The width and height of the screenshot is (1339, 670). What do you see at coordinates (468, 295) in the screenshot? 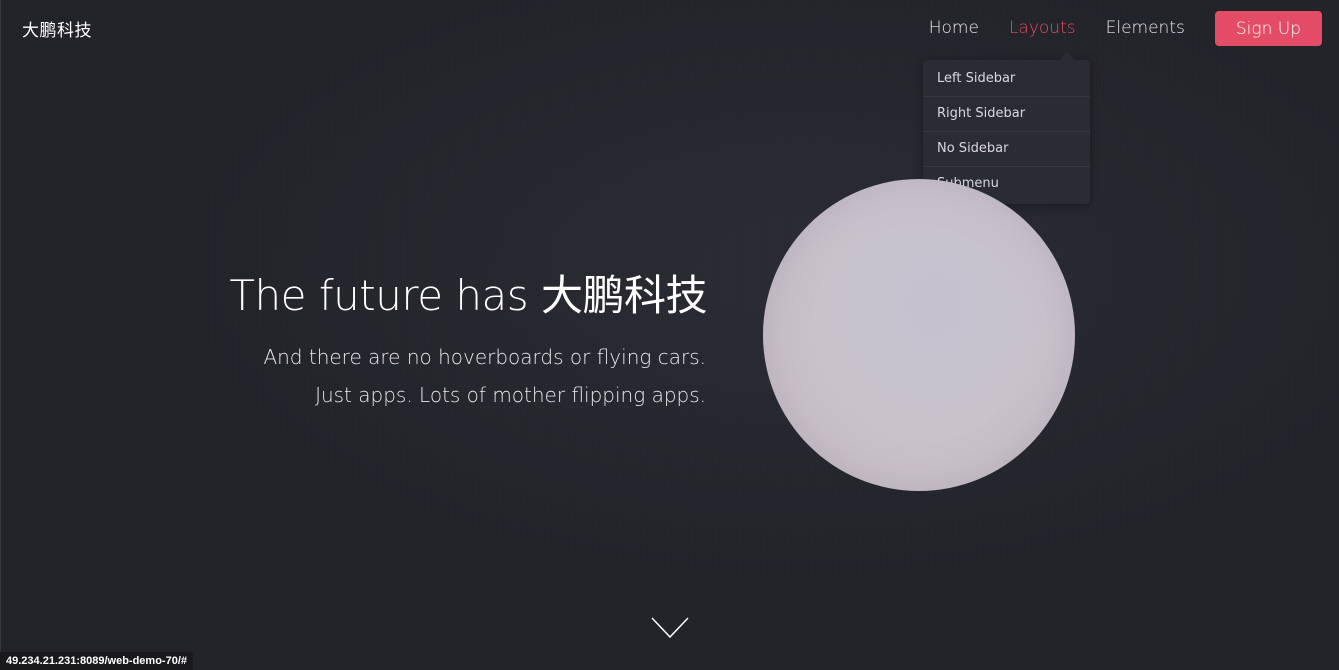
I see `hero-title: The future has 大鹏科技` at bounding box center [468, 295].